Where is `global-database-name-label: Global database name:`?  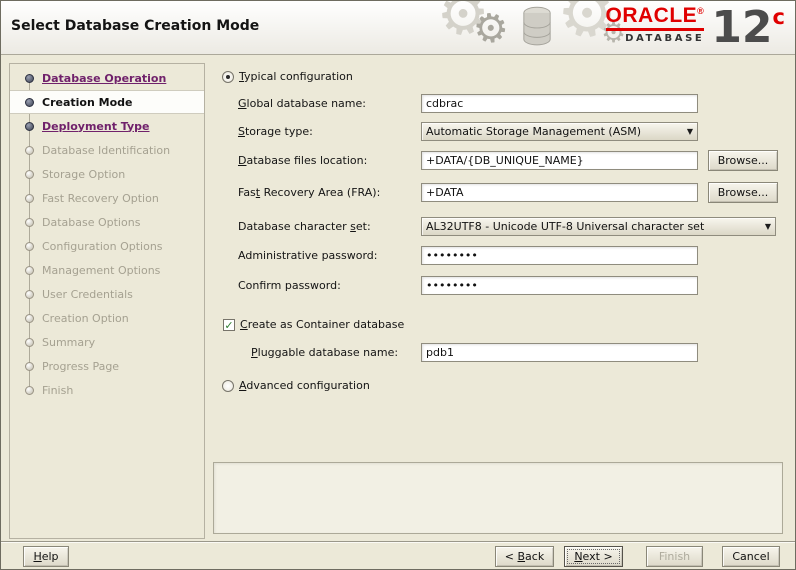 global-database-name-label: Global database name: is located at coordinates (302, 103).